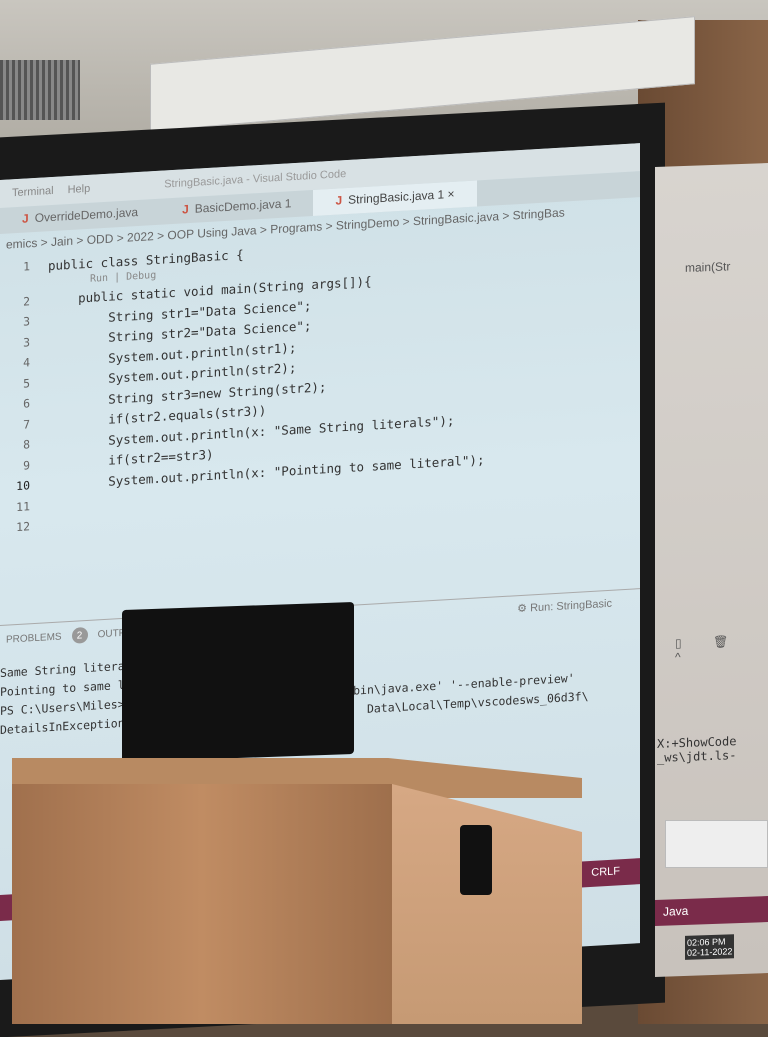  What do you see at coordinates (708, 267) in the screenshot?
I see `method-breadcrumb: main(Str` at bounding box center [708, 267].